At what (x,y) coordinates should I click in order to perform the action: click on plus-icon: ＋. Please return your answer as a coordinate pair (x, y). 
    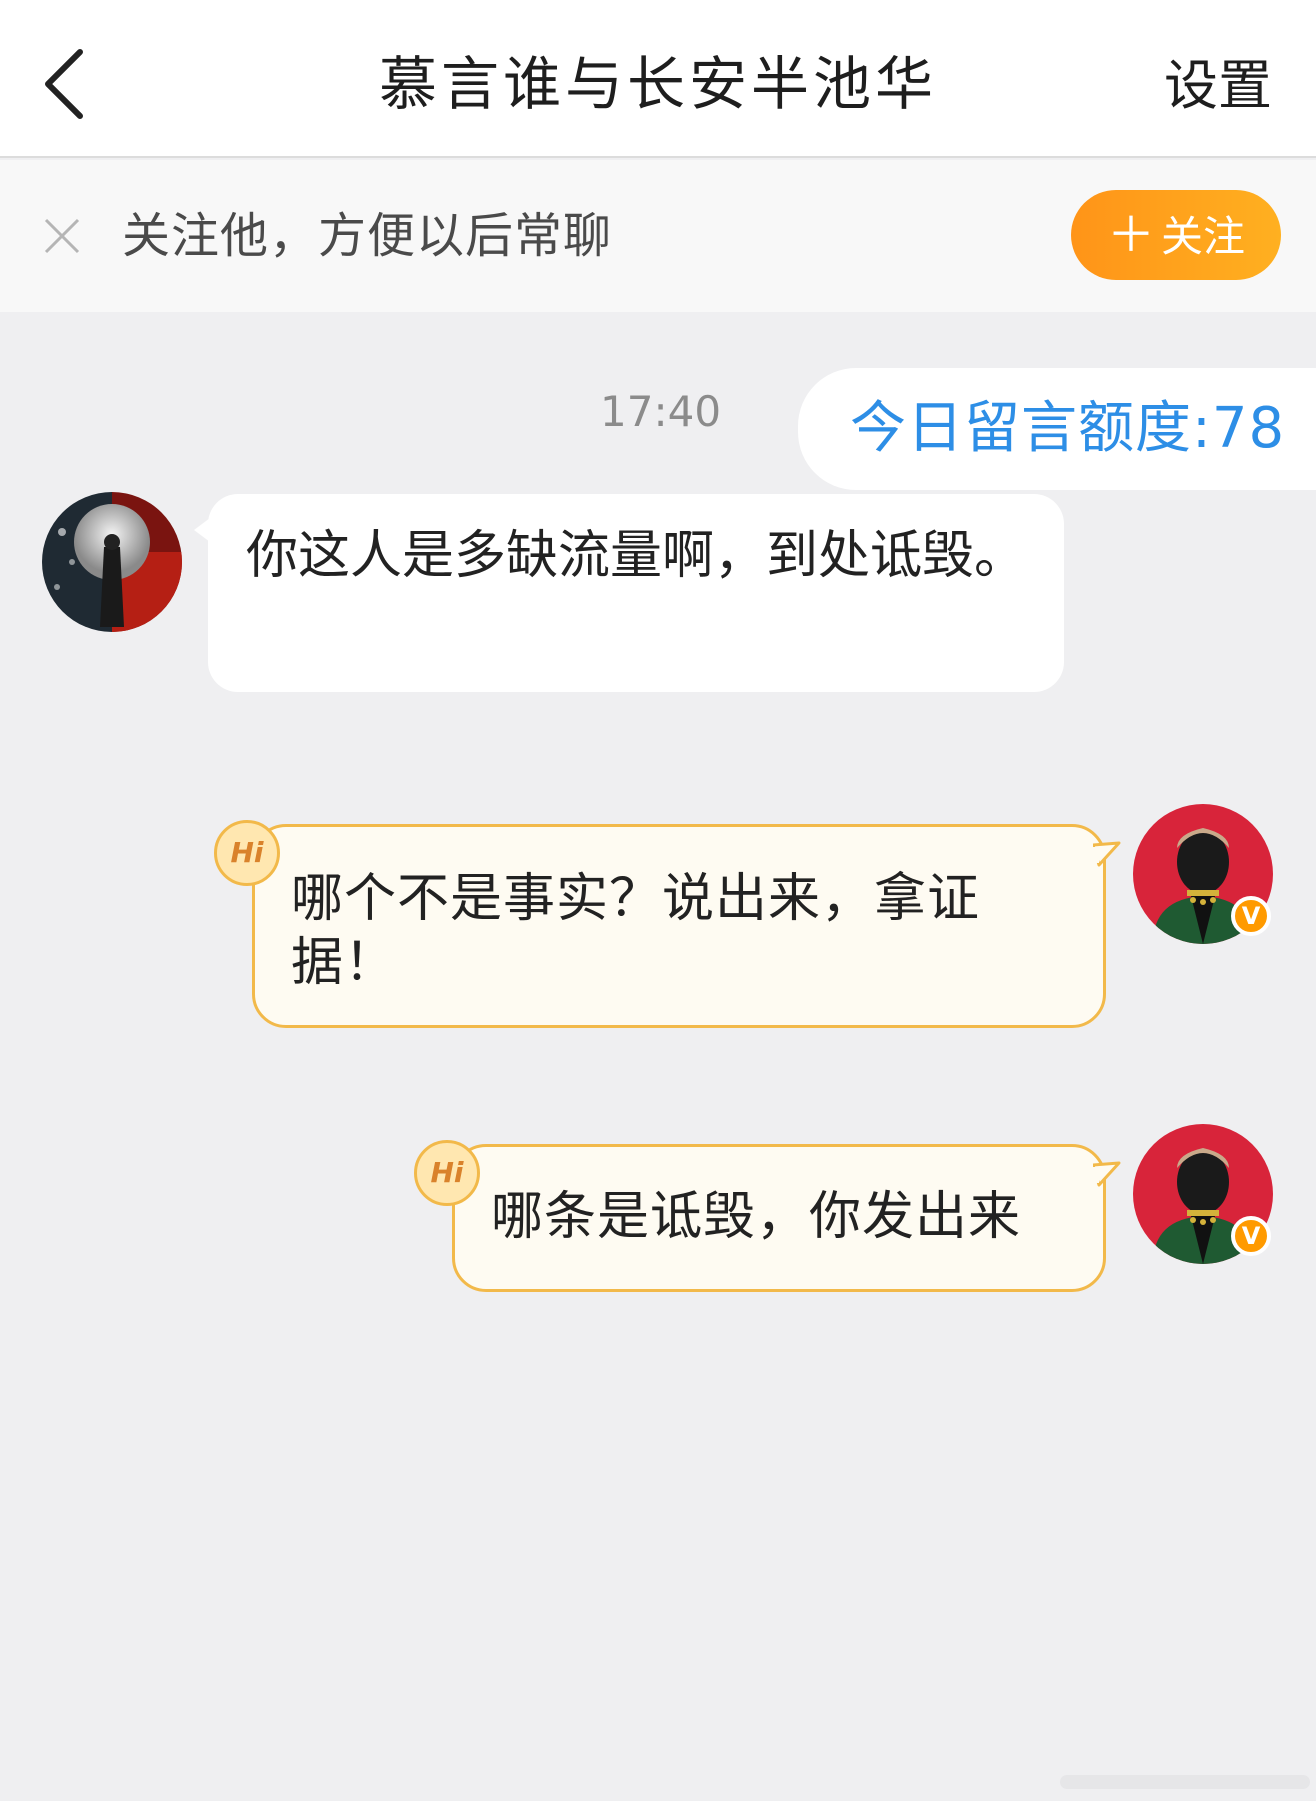
    Looking at the image, I should click on (1130, 235).